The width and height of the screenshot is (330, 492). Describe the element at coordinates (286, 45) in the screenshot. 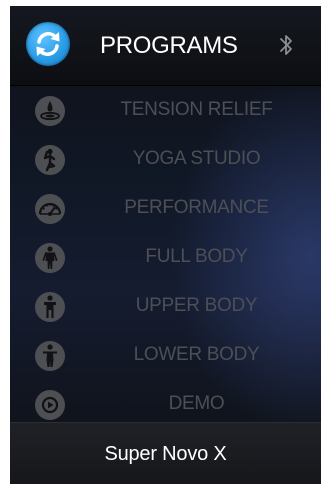

I see `bluetooth-icon` at that location.